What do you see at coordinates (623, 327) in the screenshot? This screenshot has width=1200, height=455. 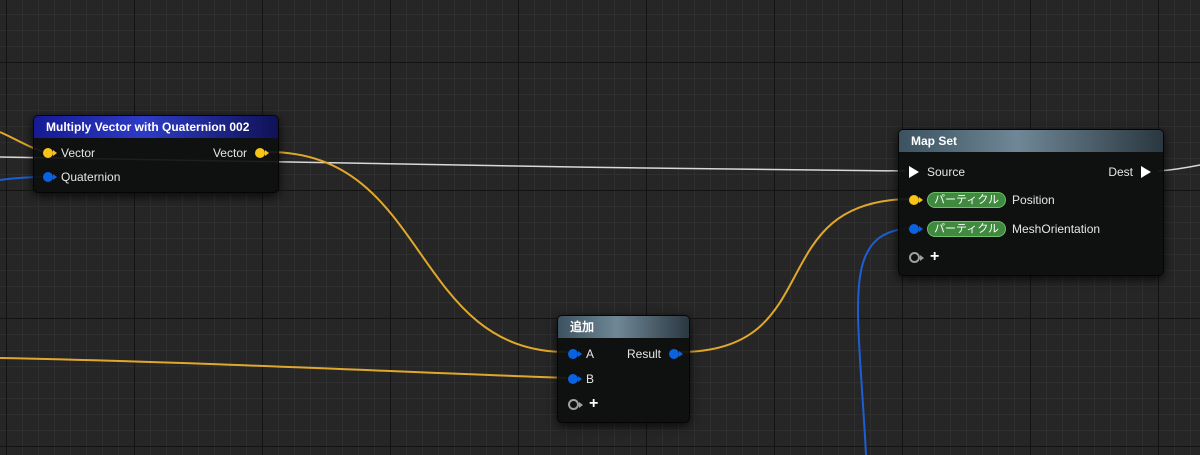 I see `node-title: 追加` at bounding box center [623, 327].